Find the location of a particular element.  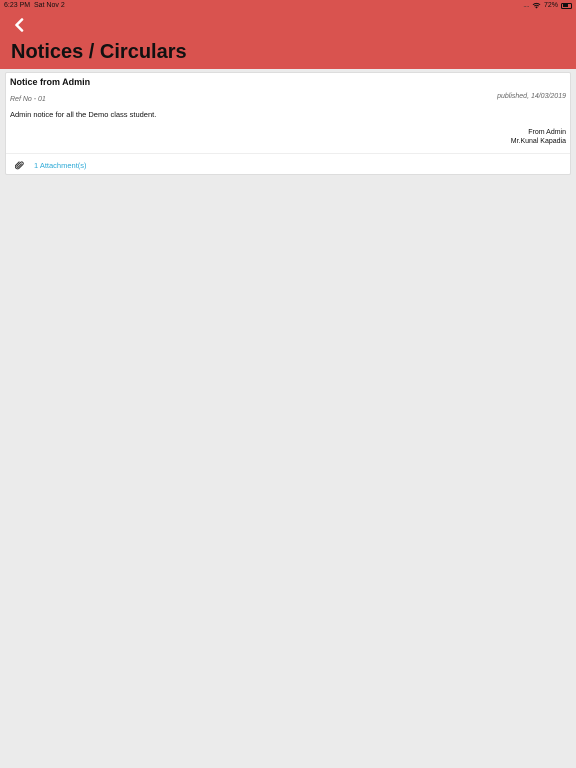

attachments-row: 1 Attachment(s) is located at coordinates (288, 165).